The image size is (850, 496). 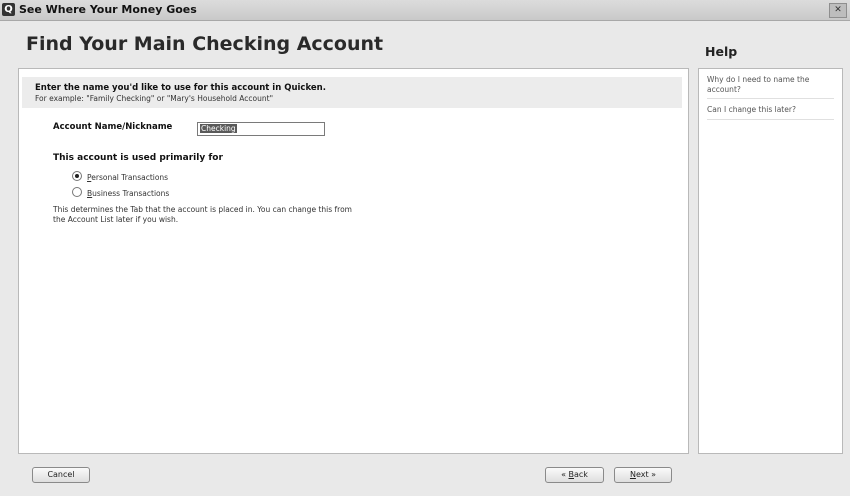 I want to click on back-prefix: «, so click(x=565, y=474).